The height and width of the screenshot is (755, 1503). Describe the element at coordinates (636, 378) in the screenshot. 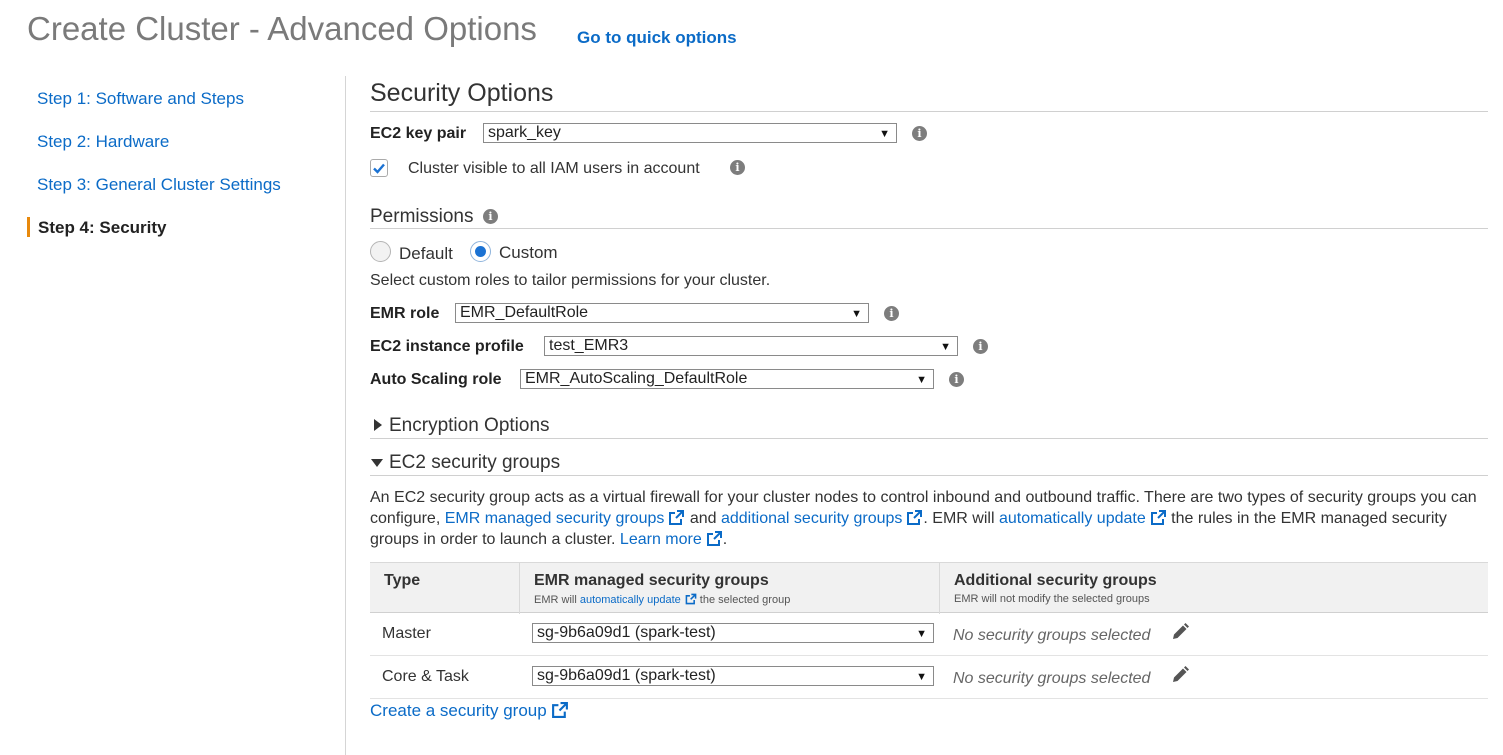

I see `auto-scaling-role-value: EMR_AutoScaling_DefaultRole` at that location.